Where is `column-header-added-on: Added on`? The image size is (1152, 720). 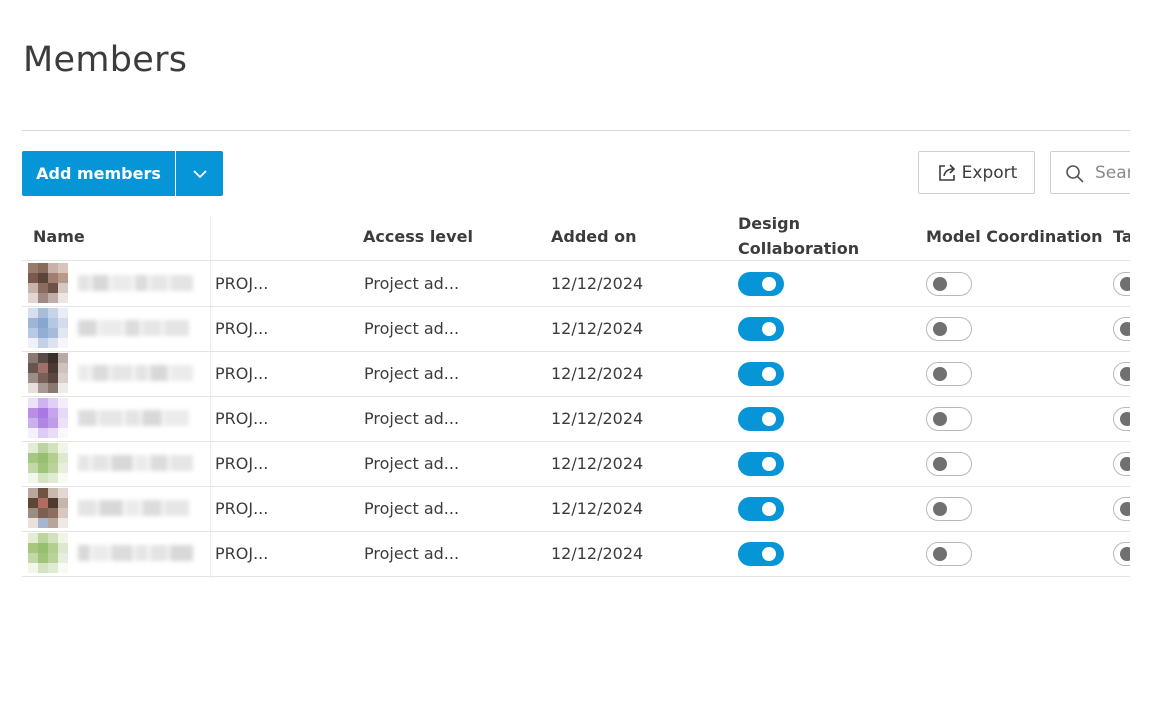
column-header-added-on: Added on is located at coordinates (594, 236).